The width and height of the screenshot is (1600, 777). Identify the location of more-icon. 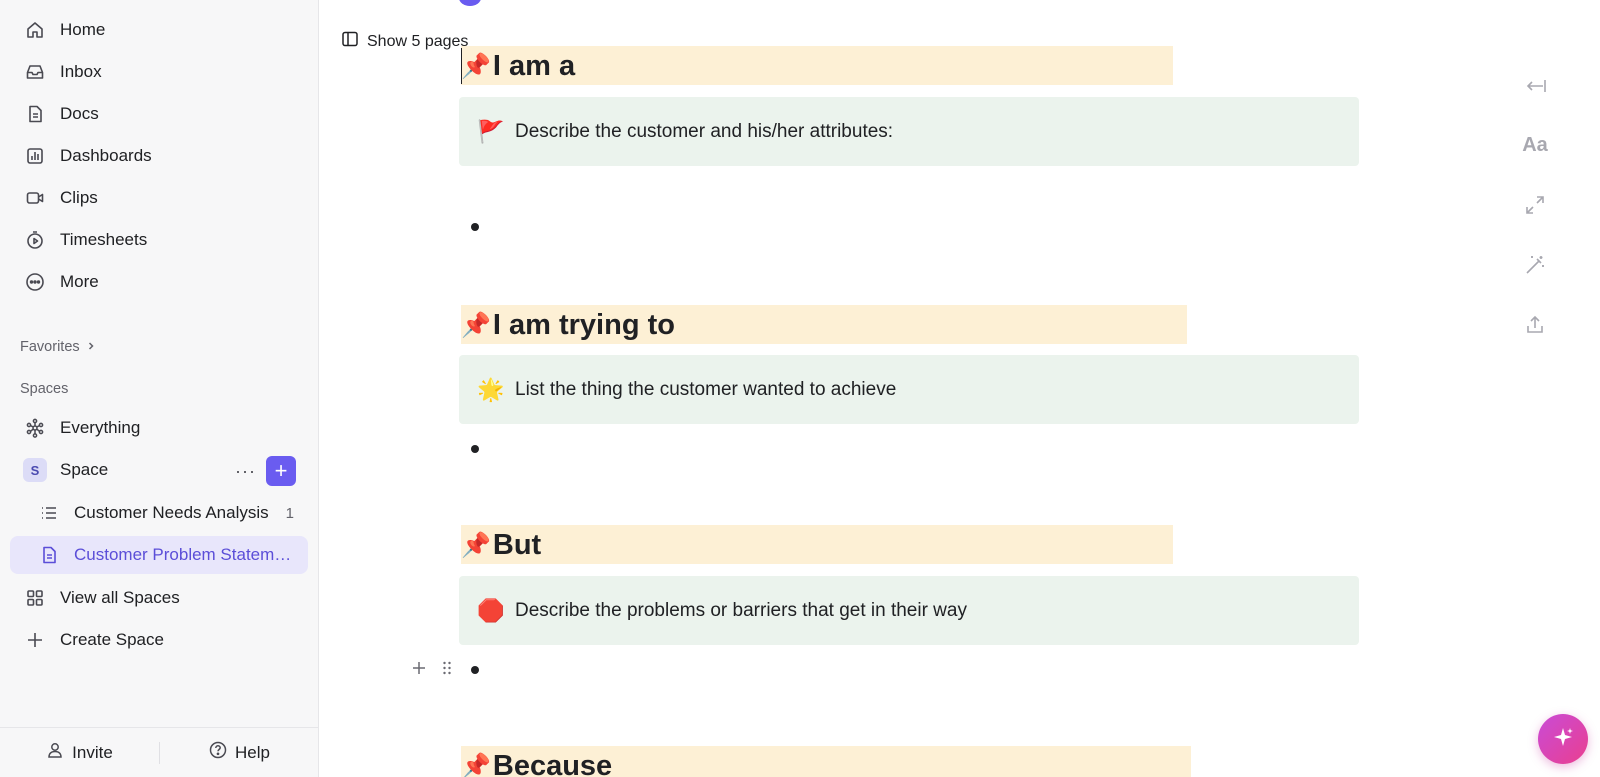
(35, 282).